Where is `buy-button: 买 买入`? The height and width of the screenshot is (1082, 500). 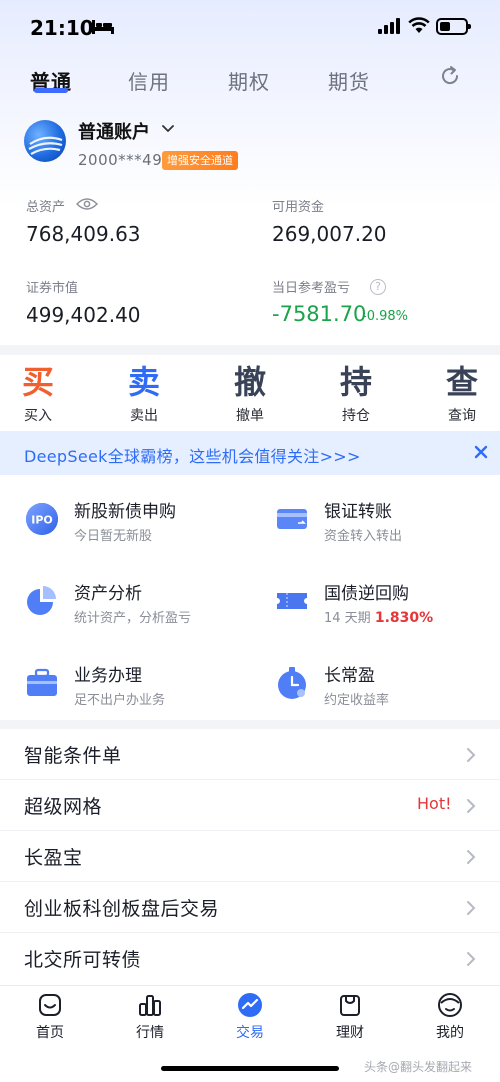 buy-button: 买 买入 is located at coordinates (38, 394).